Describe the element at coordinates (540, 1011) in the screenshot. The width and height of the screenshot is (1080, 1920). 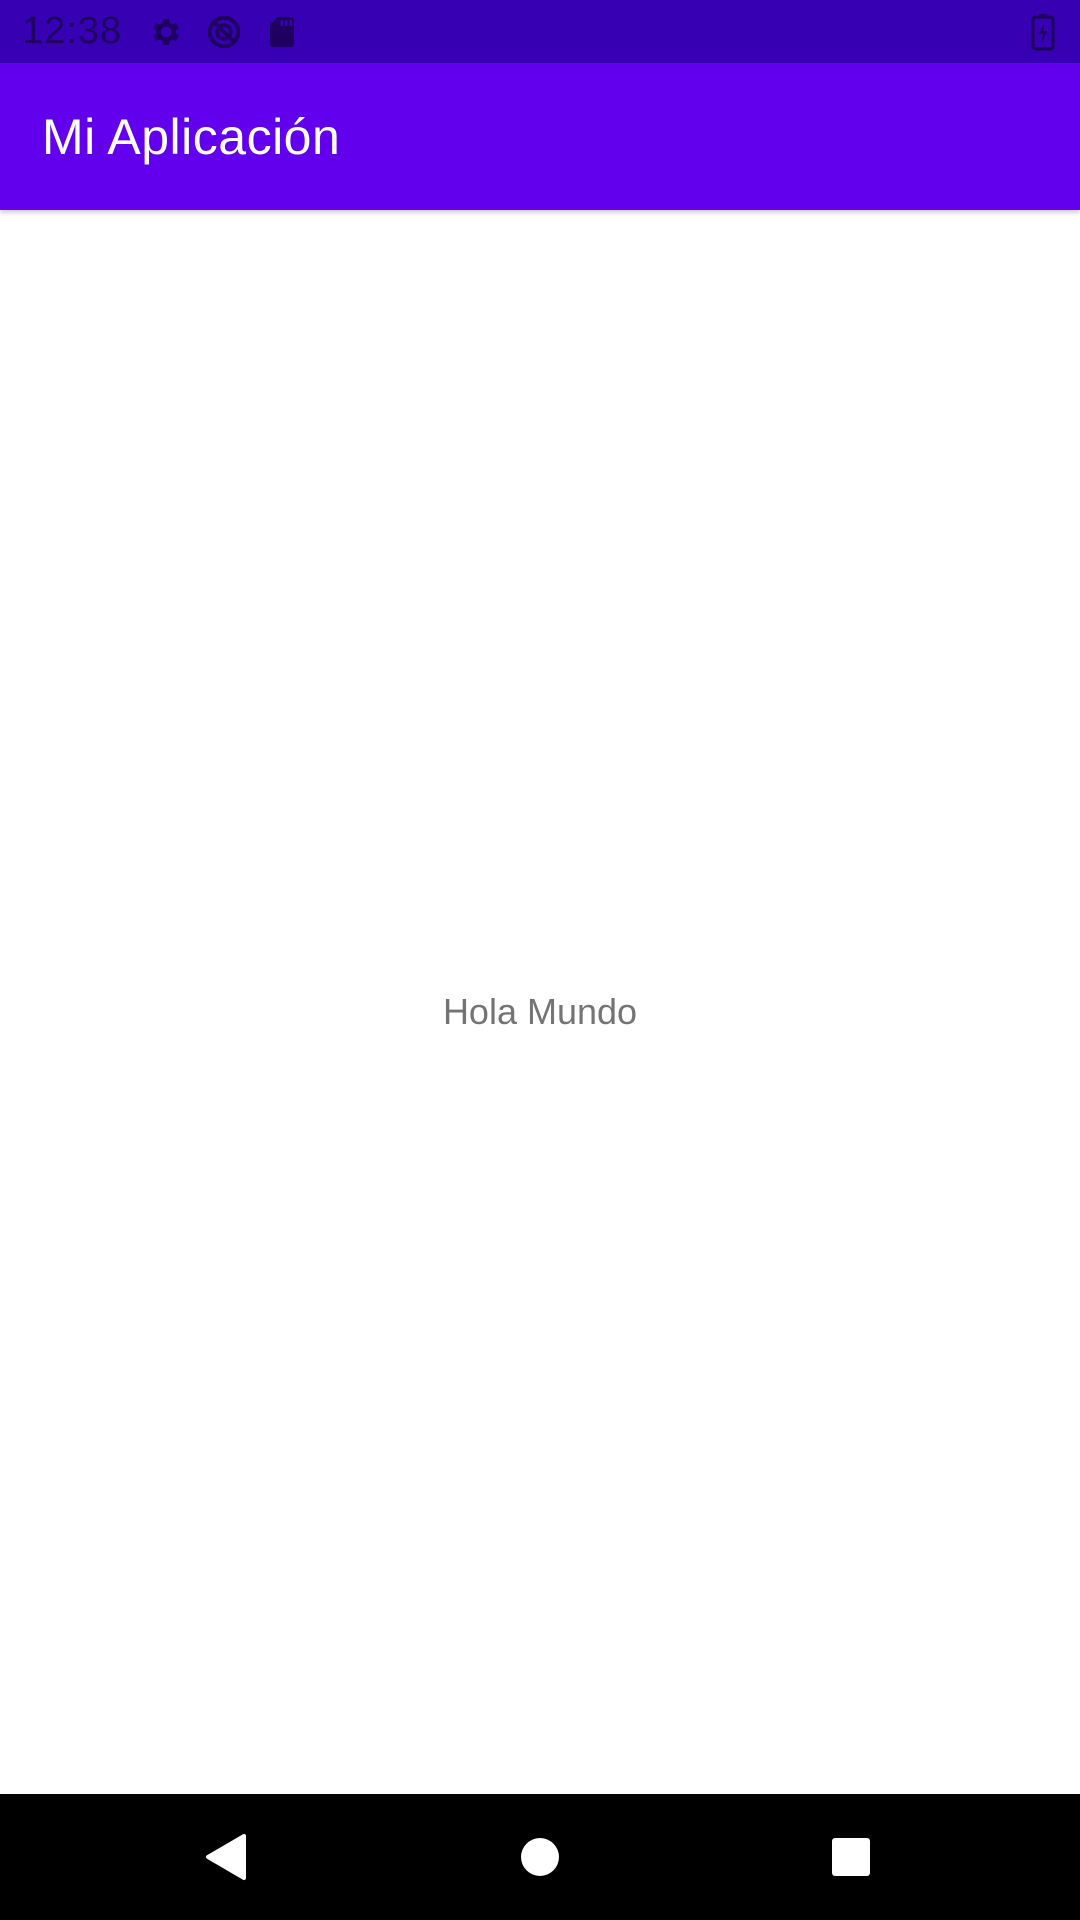
I see `hello-text: Hola Mundo` at that location.